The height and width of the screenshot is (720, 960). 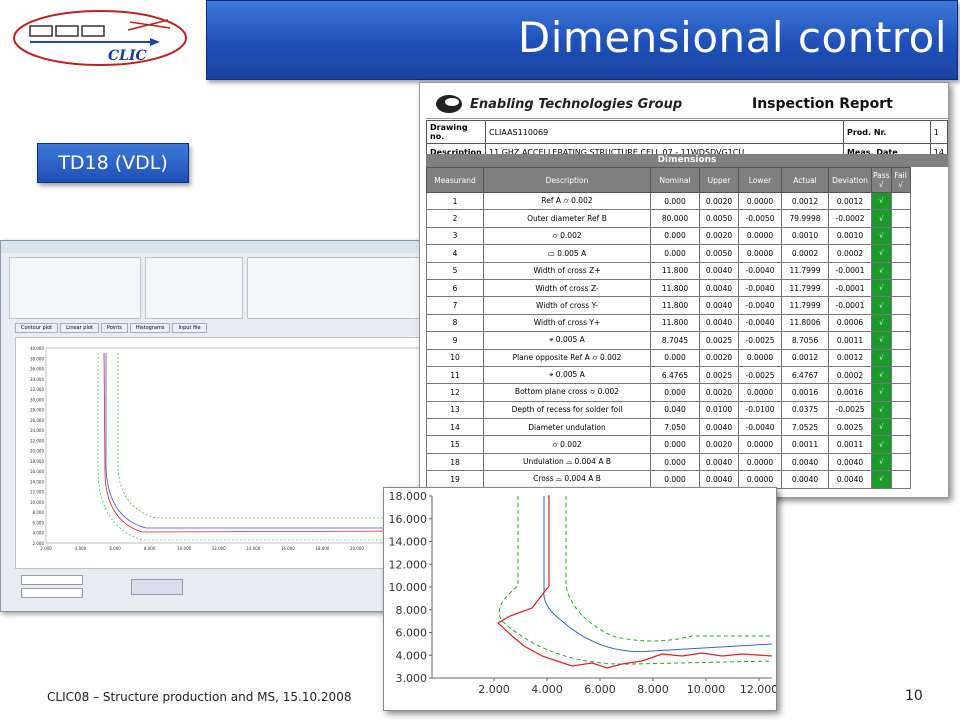 What do you see at coordinates (805, 479) in the screenshot?
I see `actual-cell: 0.0040` at bounding box center [805, 479].